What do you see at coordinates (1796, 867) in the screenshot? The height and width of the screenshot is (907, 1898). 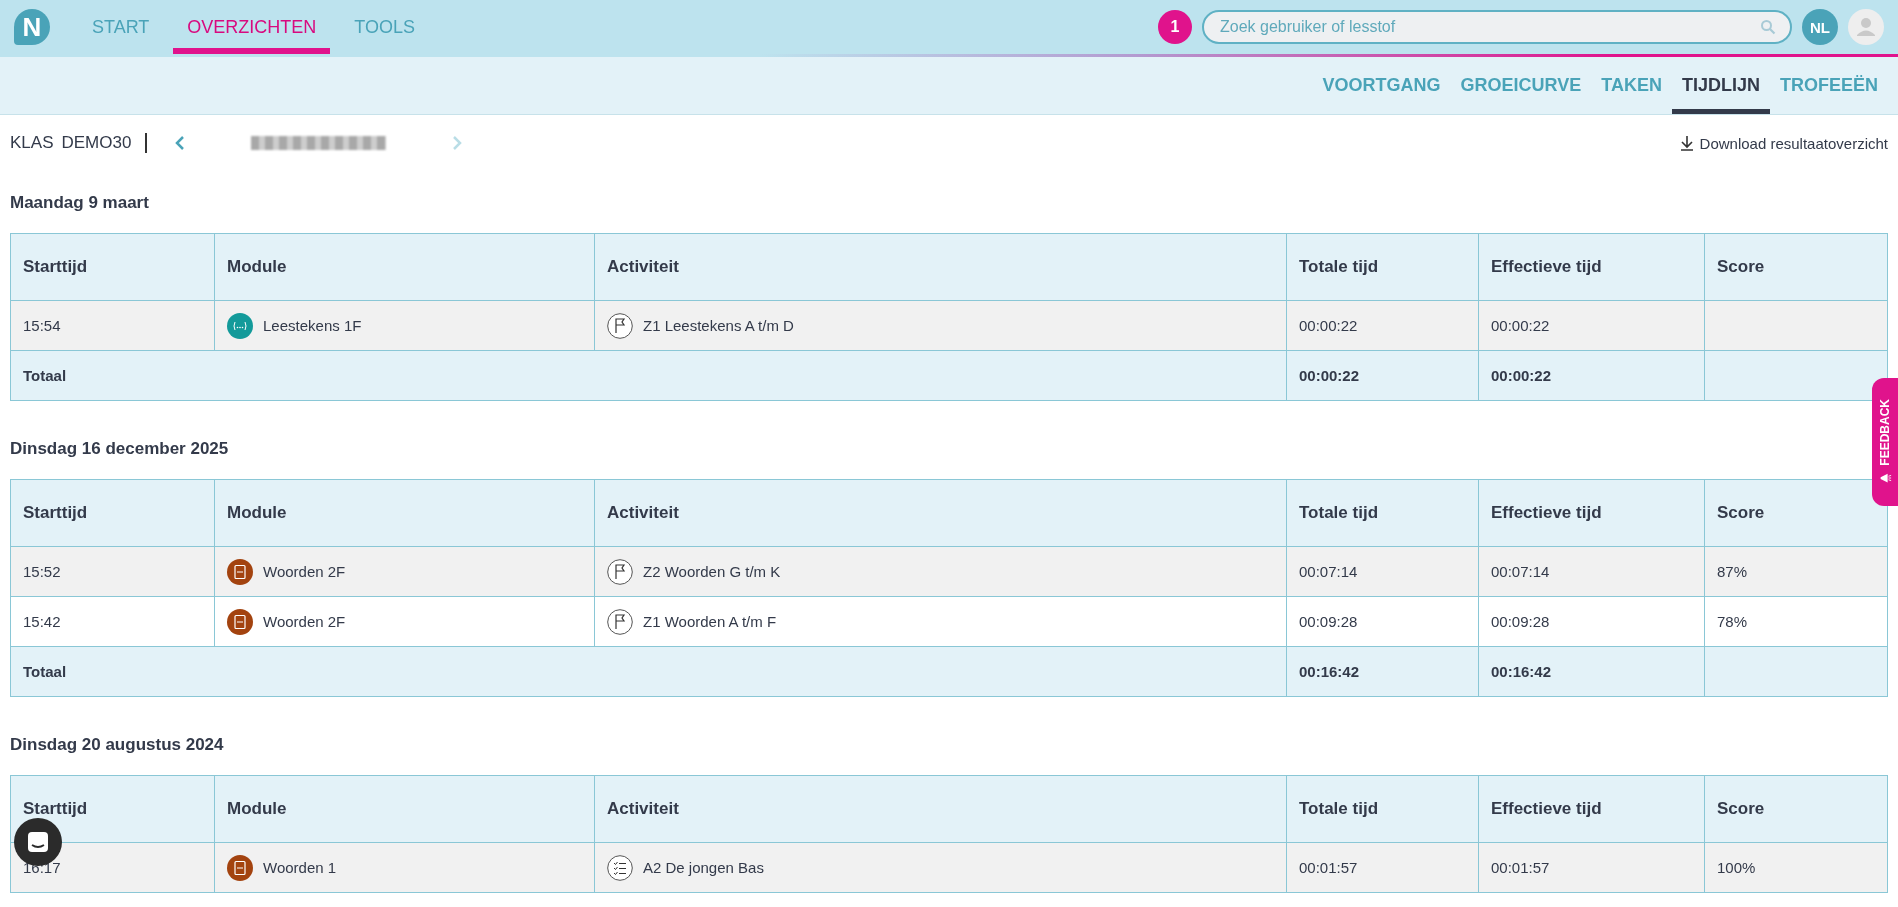 I see `table-cell: 100%` at bounding box center [1796, 867].